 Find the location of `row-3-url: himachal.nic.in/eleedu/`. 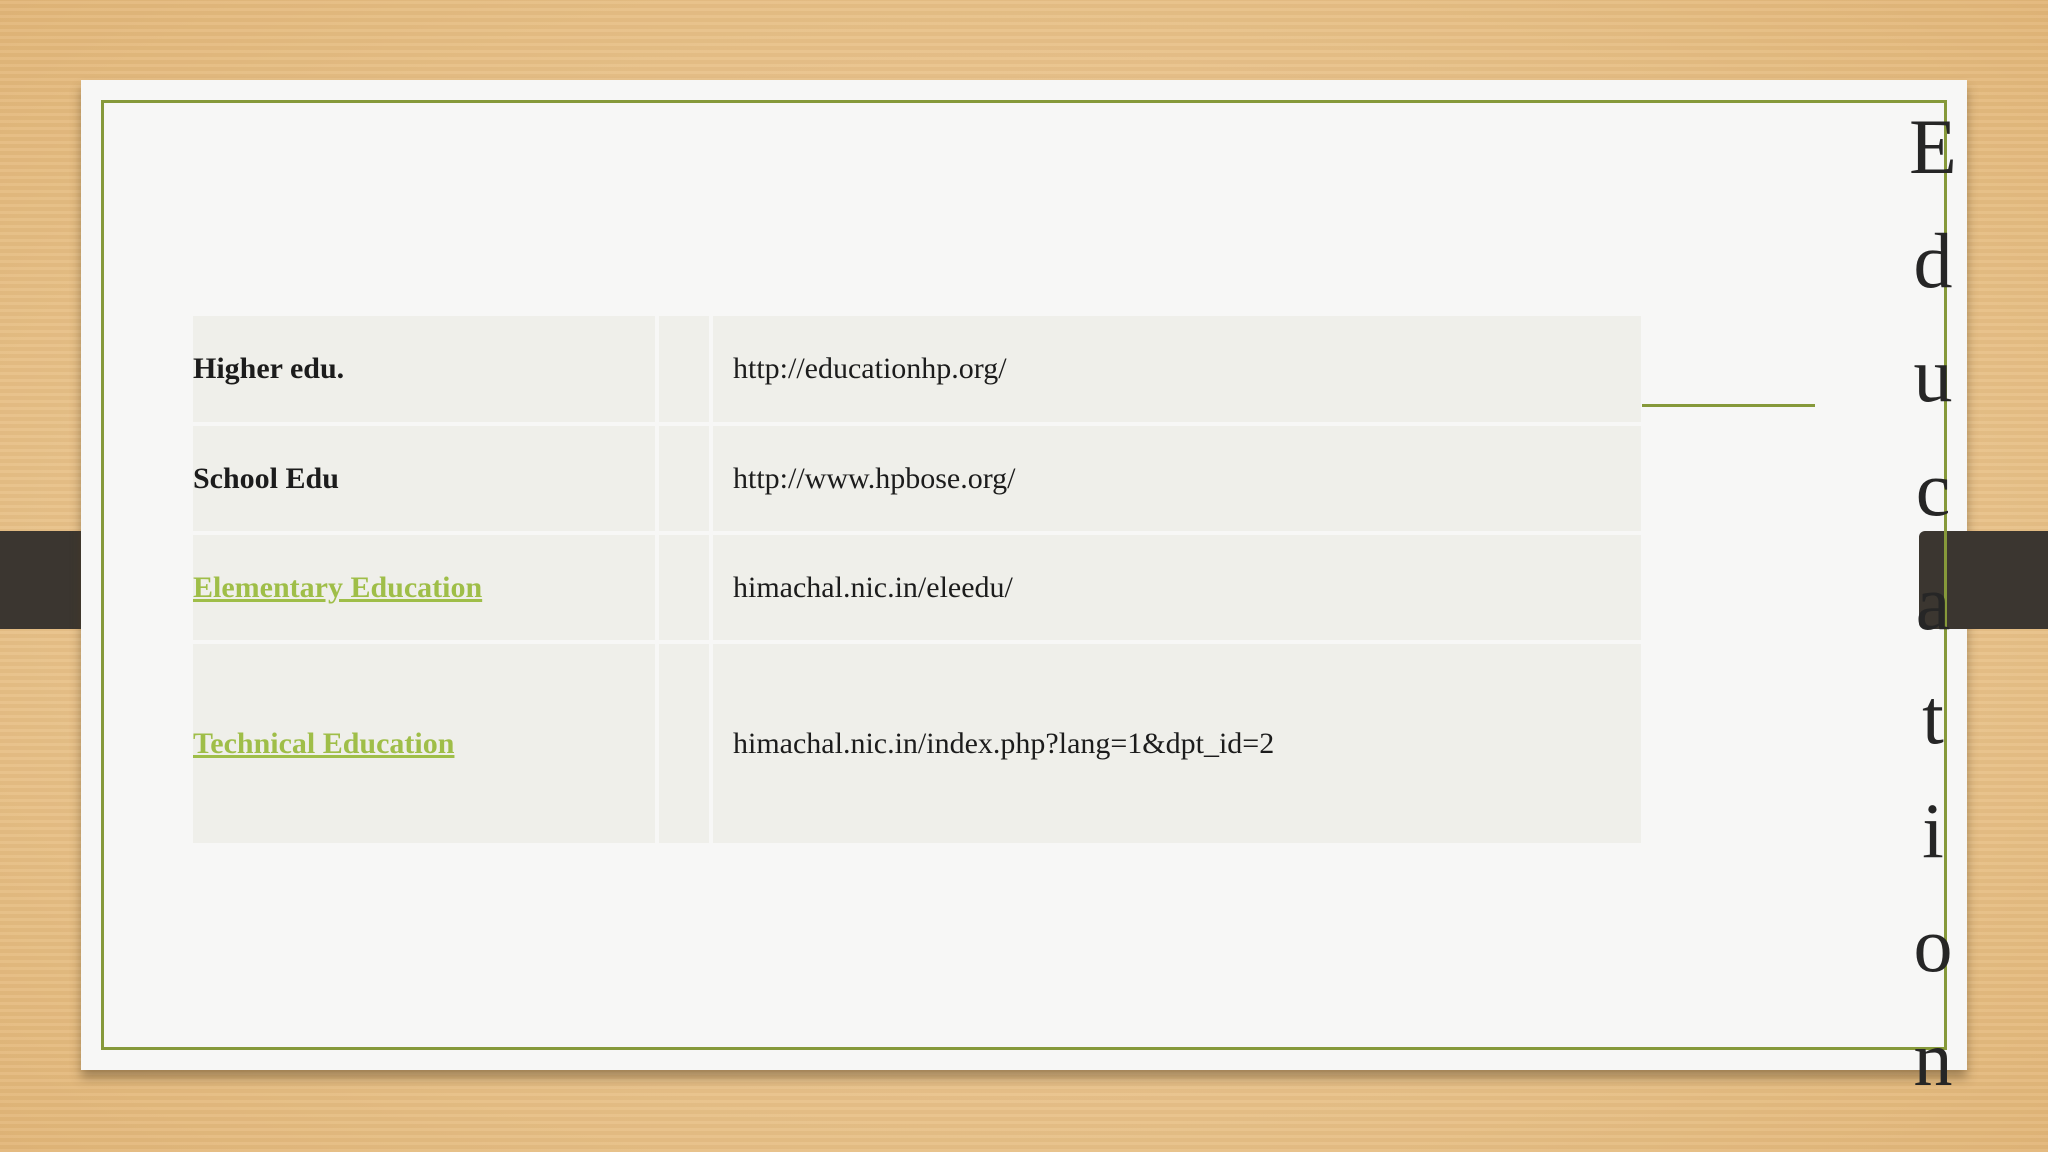

row-3-url: himachal.nic.in/eleedu/ is located at coordinates (1177, 587).